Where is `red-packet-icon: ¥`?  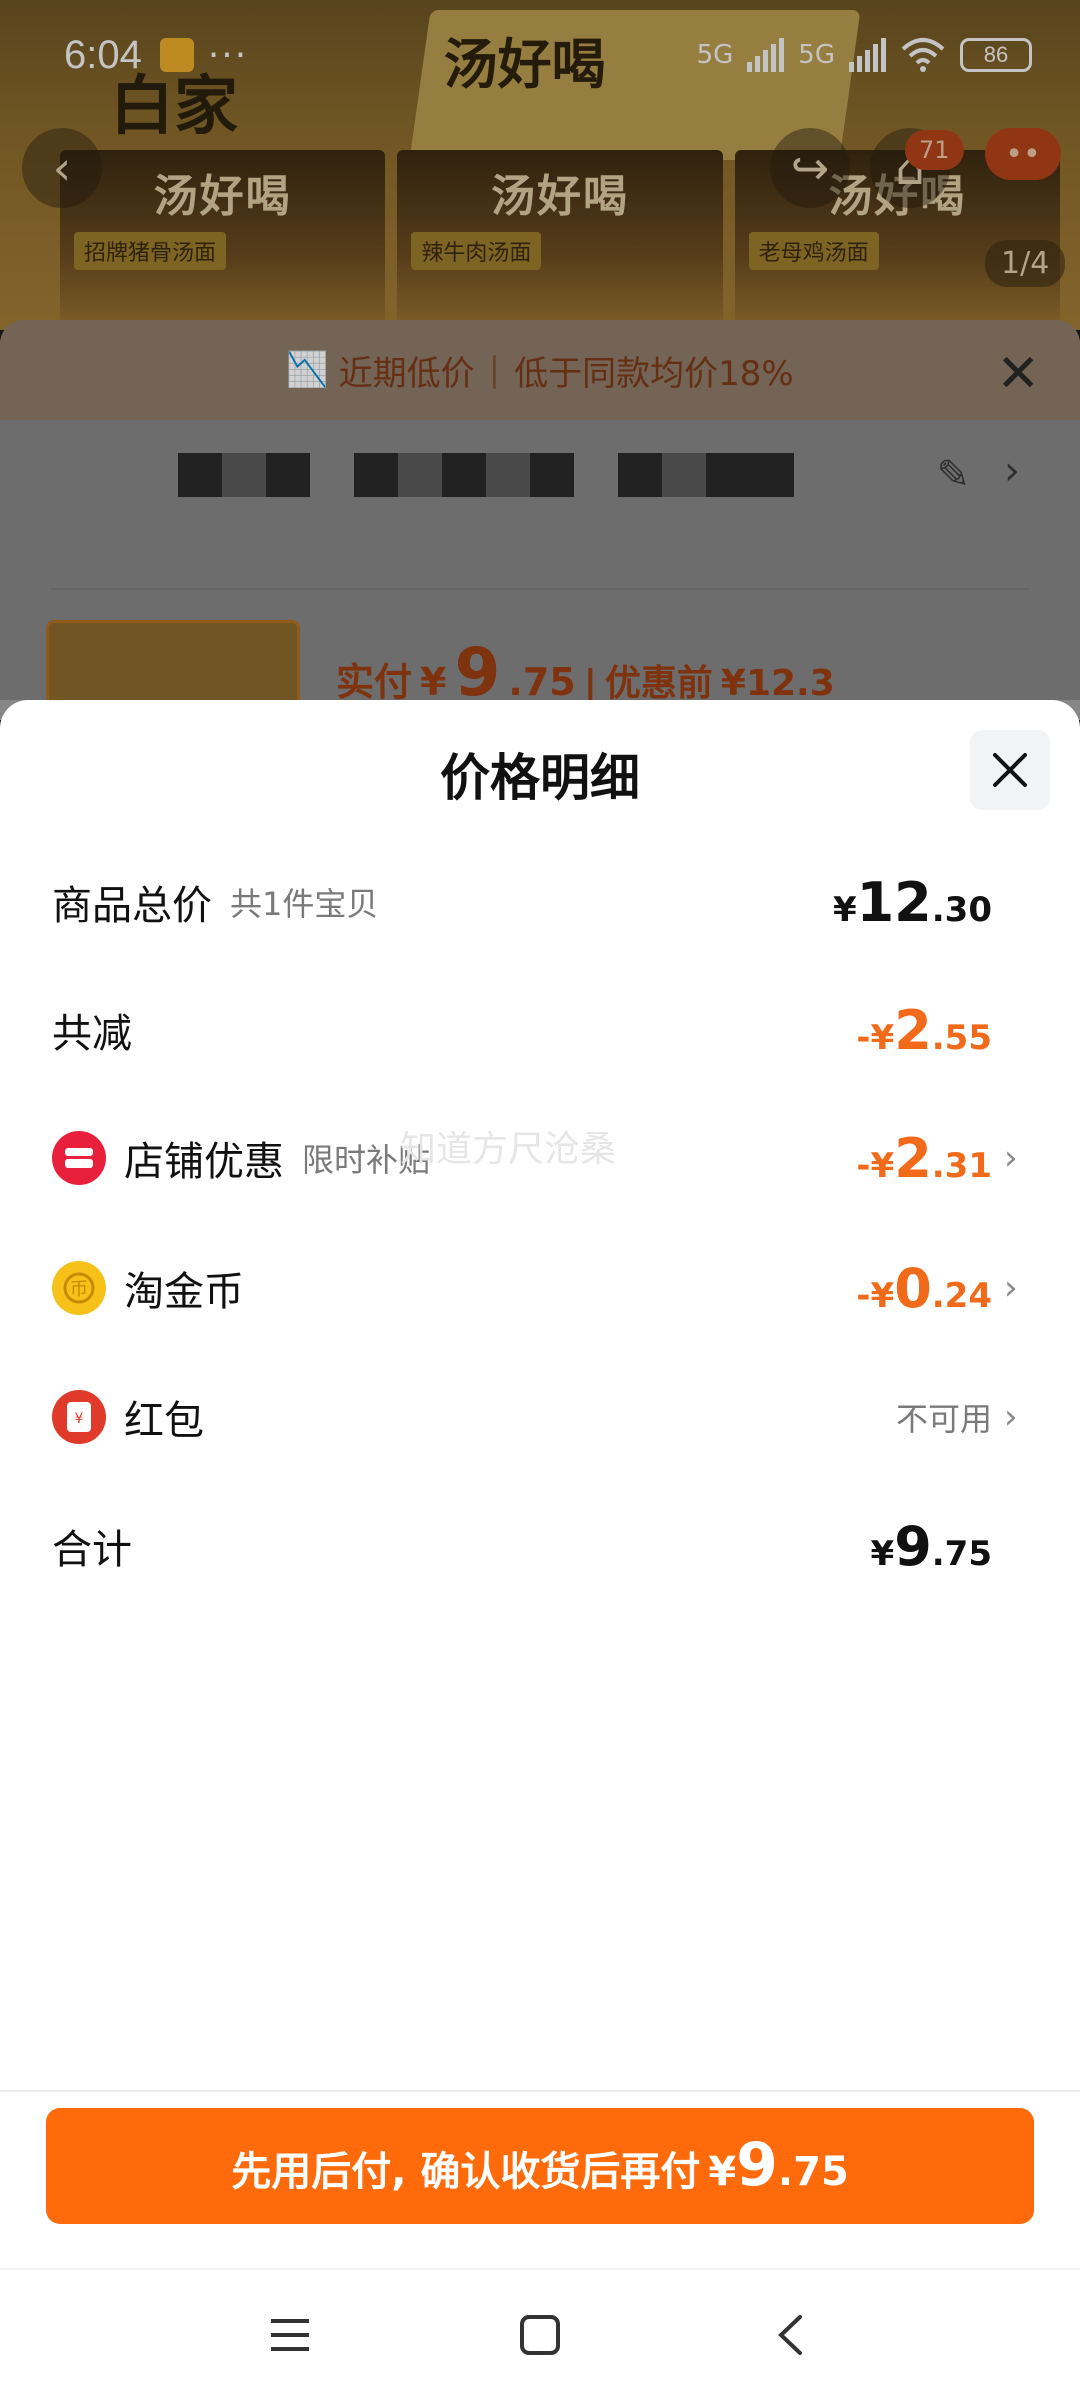 red-packet-icon: ¥ is located at coordinates (79, 1417).